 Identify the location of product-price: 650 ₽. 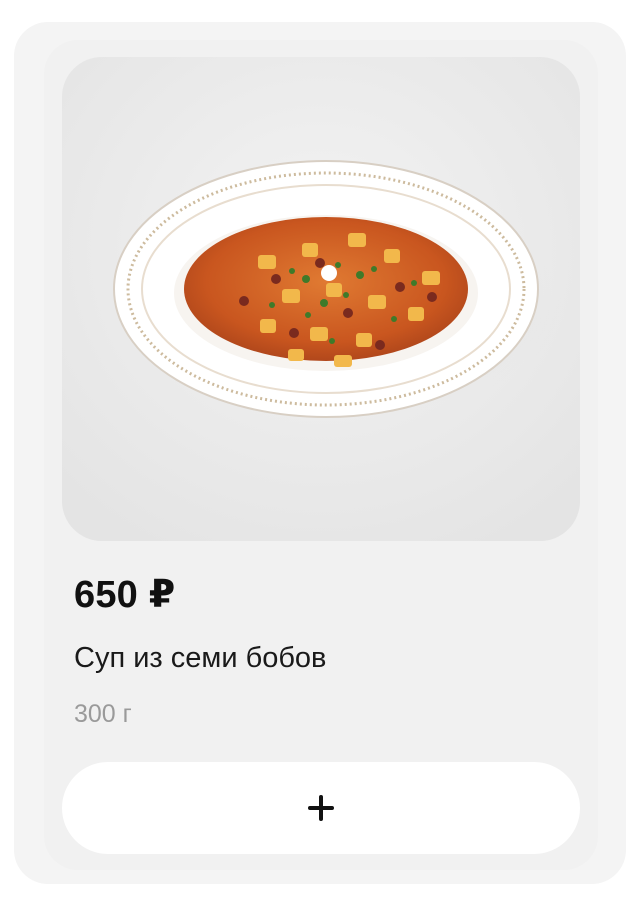
(125, 595).